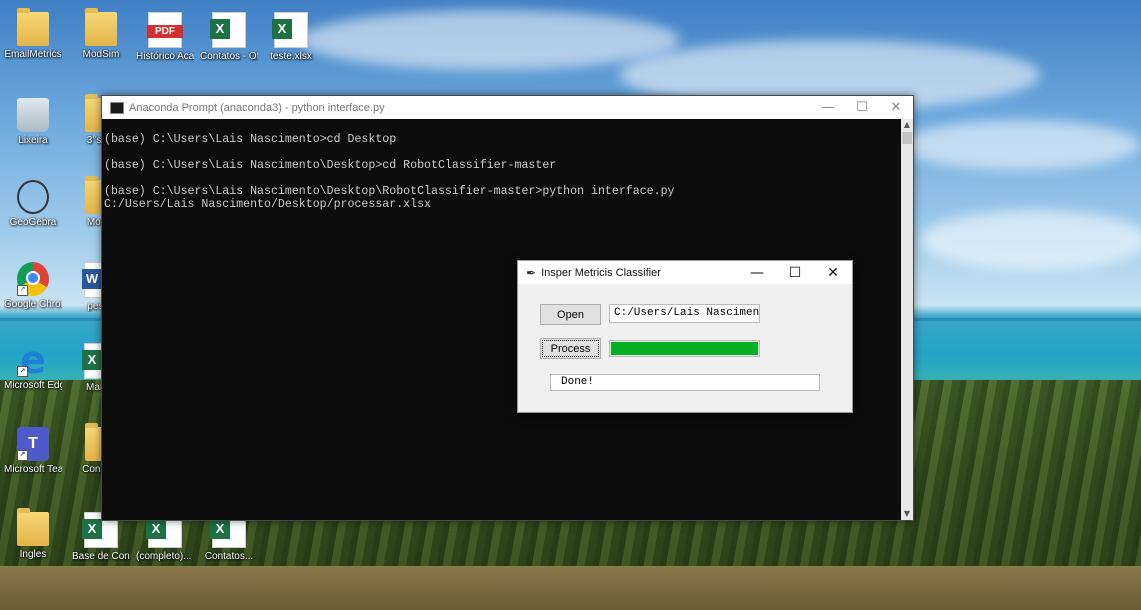 This screenshot has width=1141, height=610. I want to click on desktop-shortcut: Lixeira, so click(33, 122).